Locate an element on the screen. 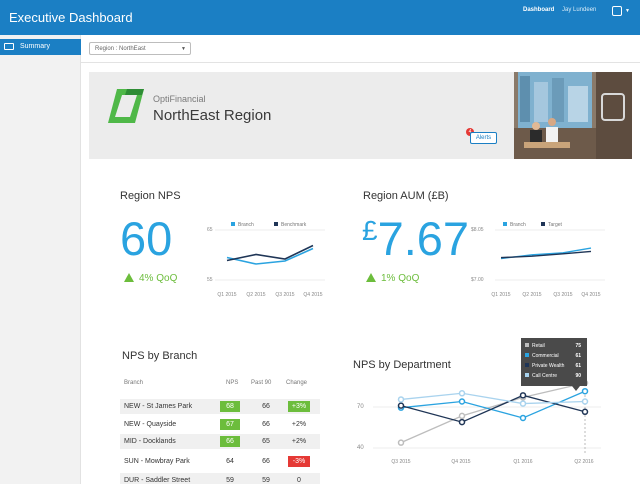 The image size is (640, 484). column-header: Change is located at coordinates (297, 383).